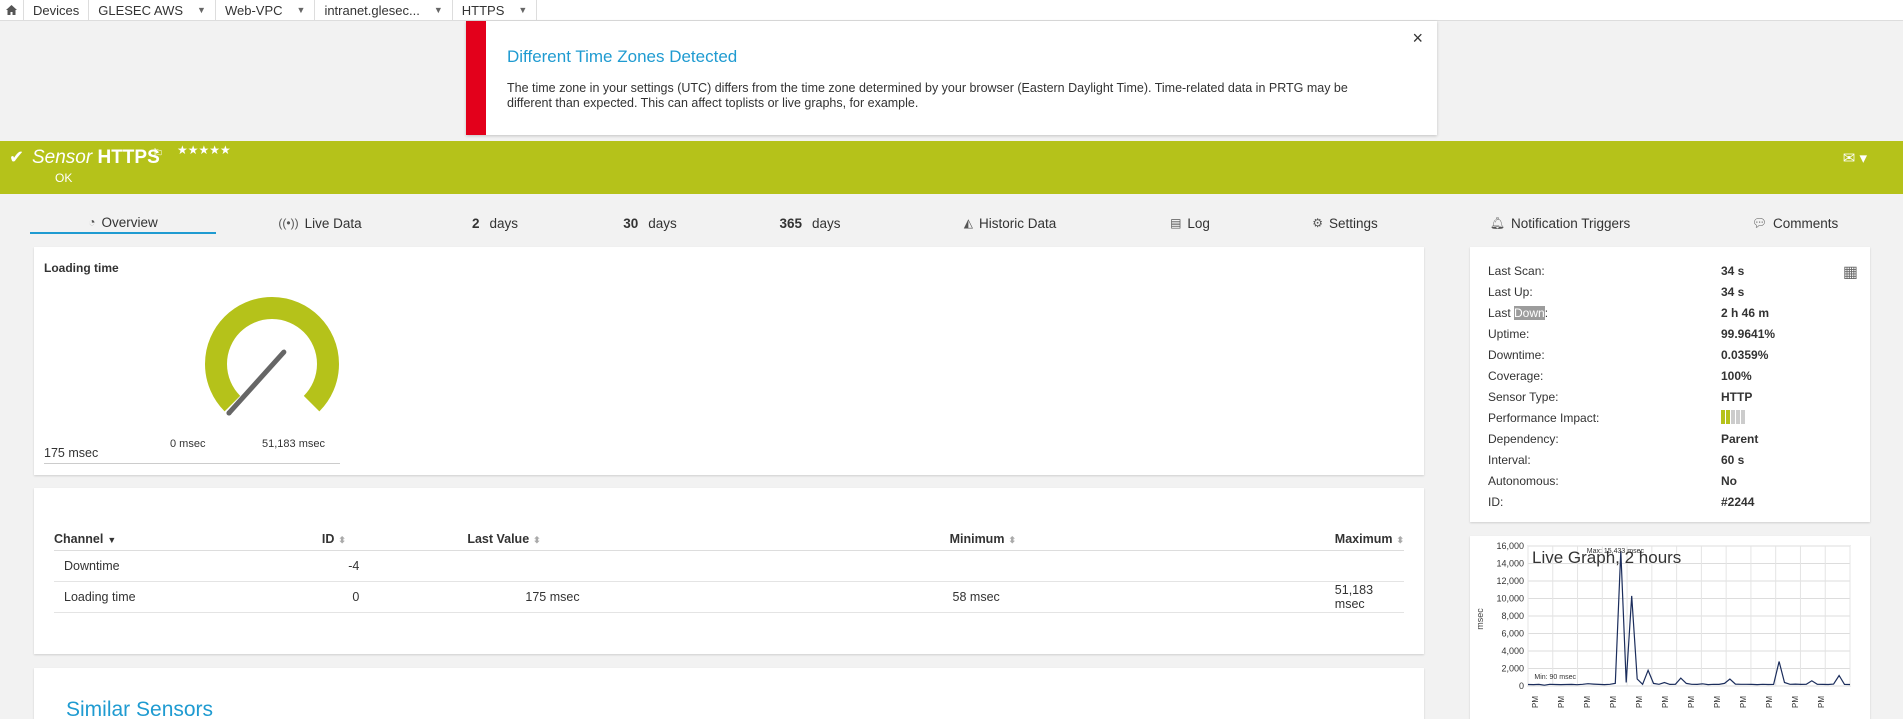  I want to click on tab-log: ▤ Log, so click(1190, 223).